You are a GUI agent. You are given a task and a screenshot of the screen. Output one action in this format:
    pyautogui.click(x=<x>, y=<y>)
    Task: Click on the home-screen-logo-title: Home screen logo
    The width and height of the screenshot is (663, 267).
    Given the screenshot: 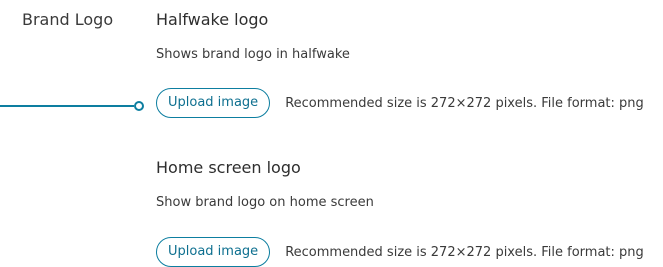 What is the action you would take?
    pyautogui.click(x=228, y=167)
    